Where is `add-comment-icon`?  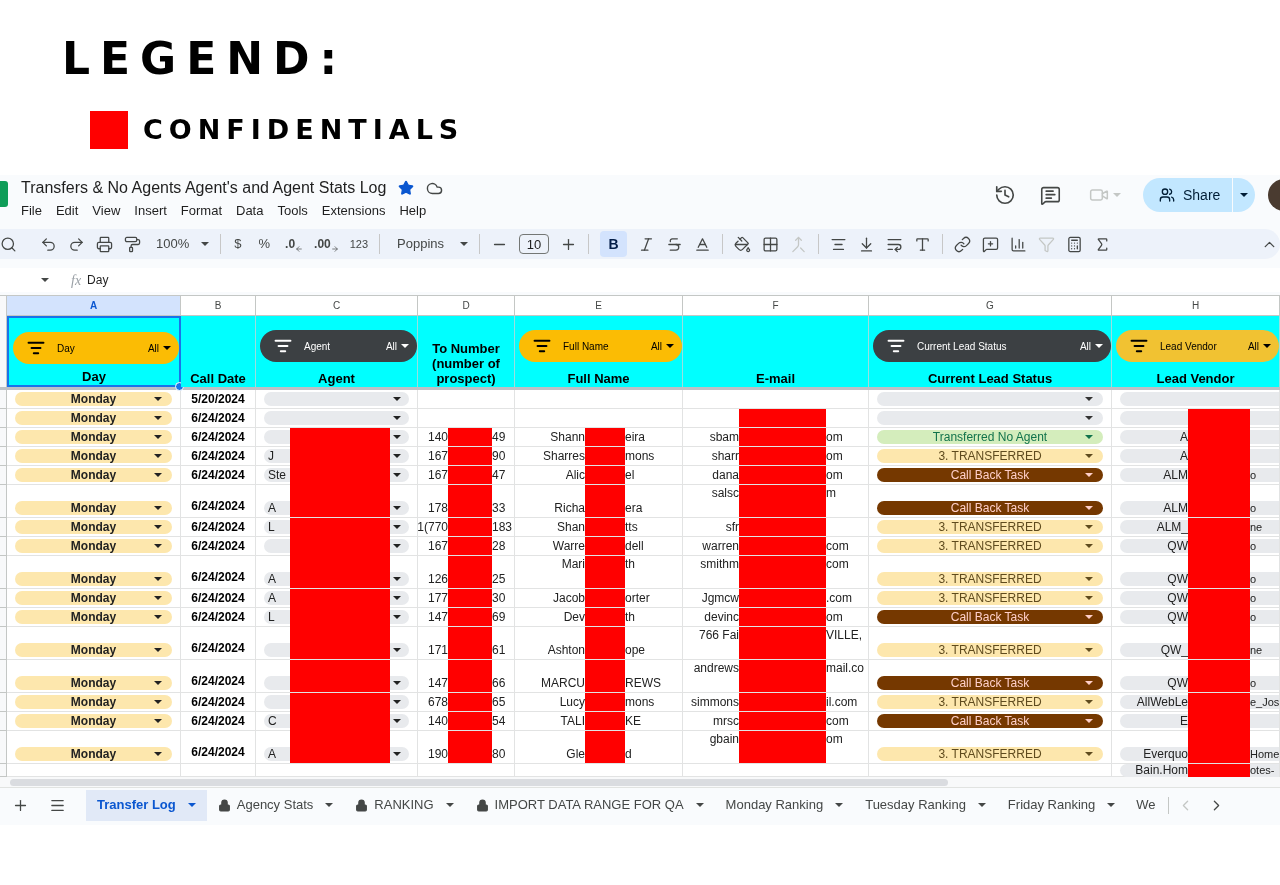 add-comment-icon is located at coordinates (991, 244).